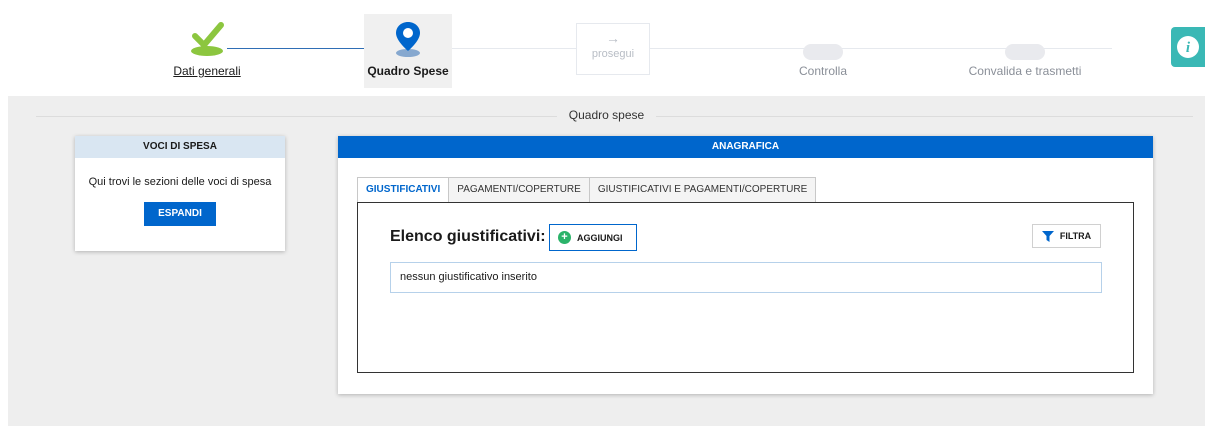 This screenshot has width=1205, height=426. Describe the element at coordinates (823, 71) in the screenshot. I see `step-label: Controlla` at that location.